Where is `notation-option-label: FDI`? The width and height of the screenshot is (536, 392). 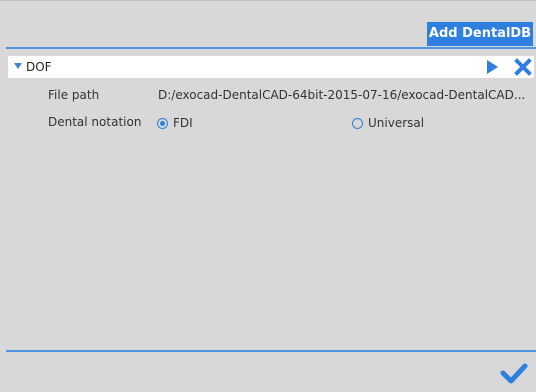
notation-option-label: FDI is located at coordinates (183, 123).